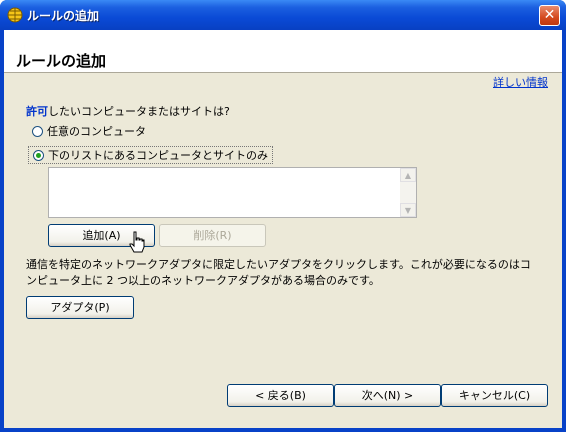 The width and height of the screenshot is (566, 432). Describe the element at coordinates (408, 175) in the screenshot. I see `scroll-up-icon: ▲` at that location.